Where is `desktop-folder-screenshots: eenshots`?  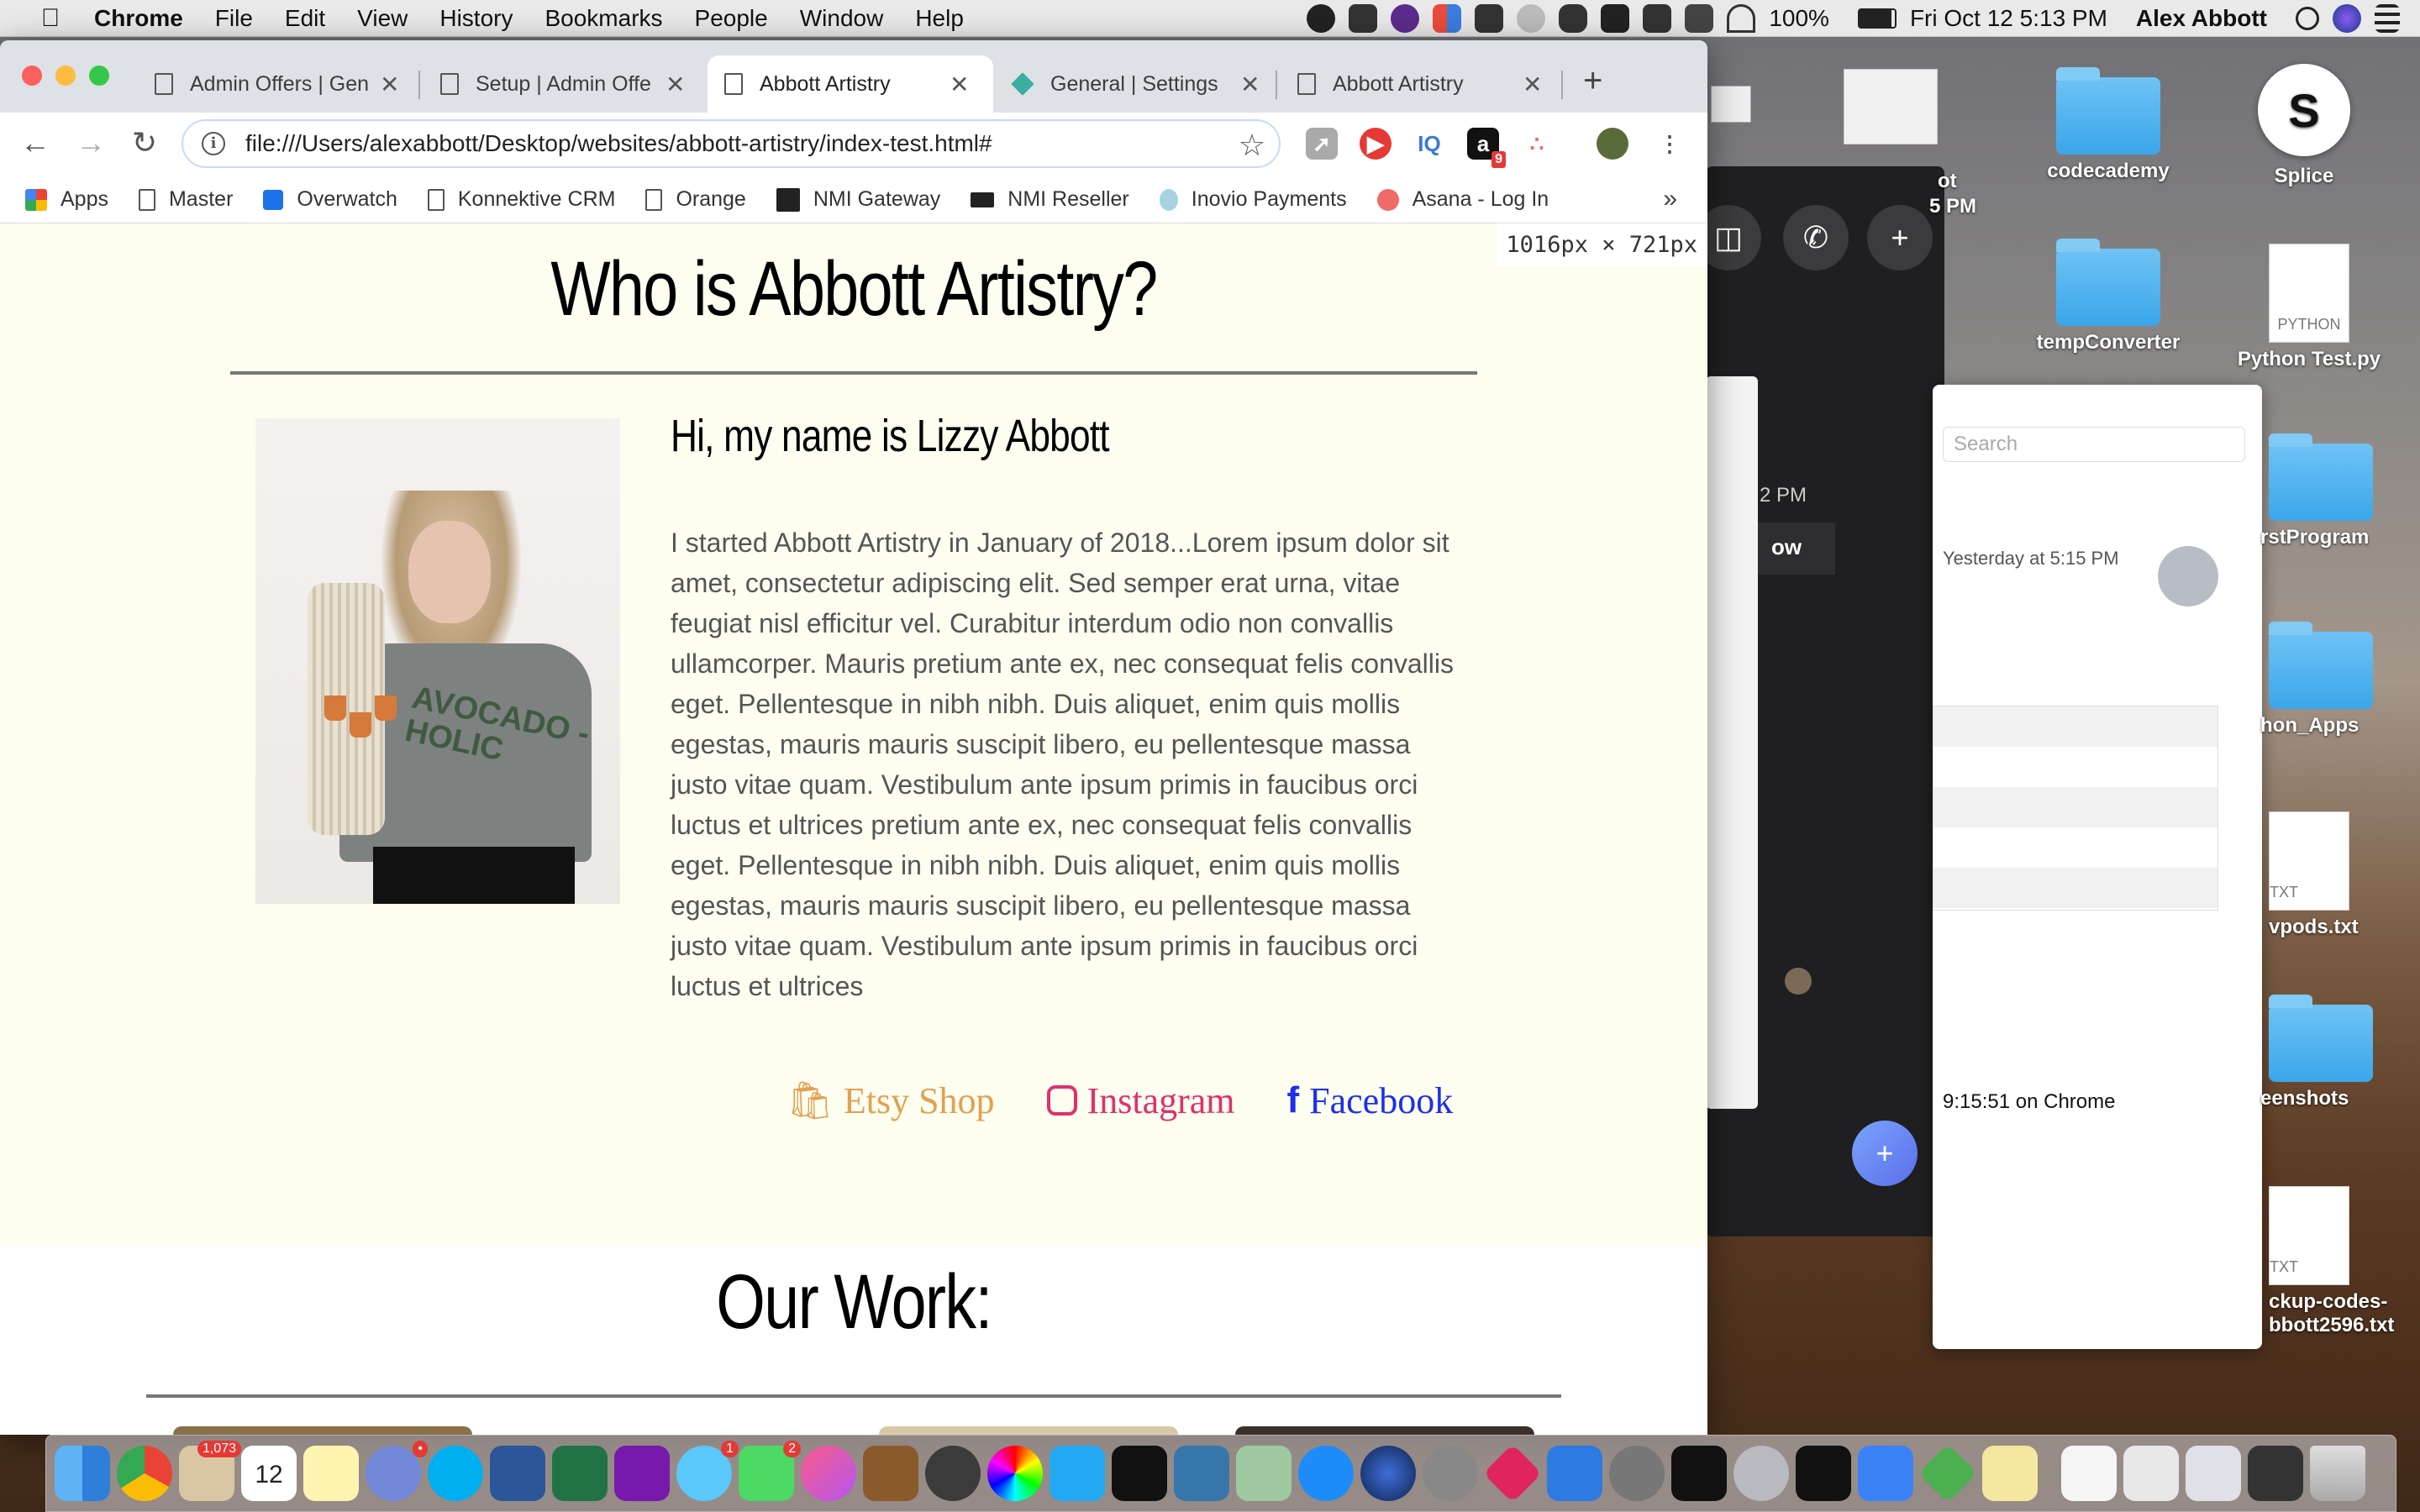
desktop-folder-screenshots: eenshots is located at coordinates (2331, 1052).